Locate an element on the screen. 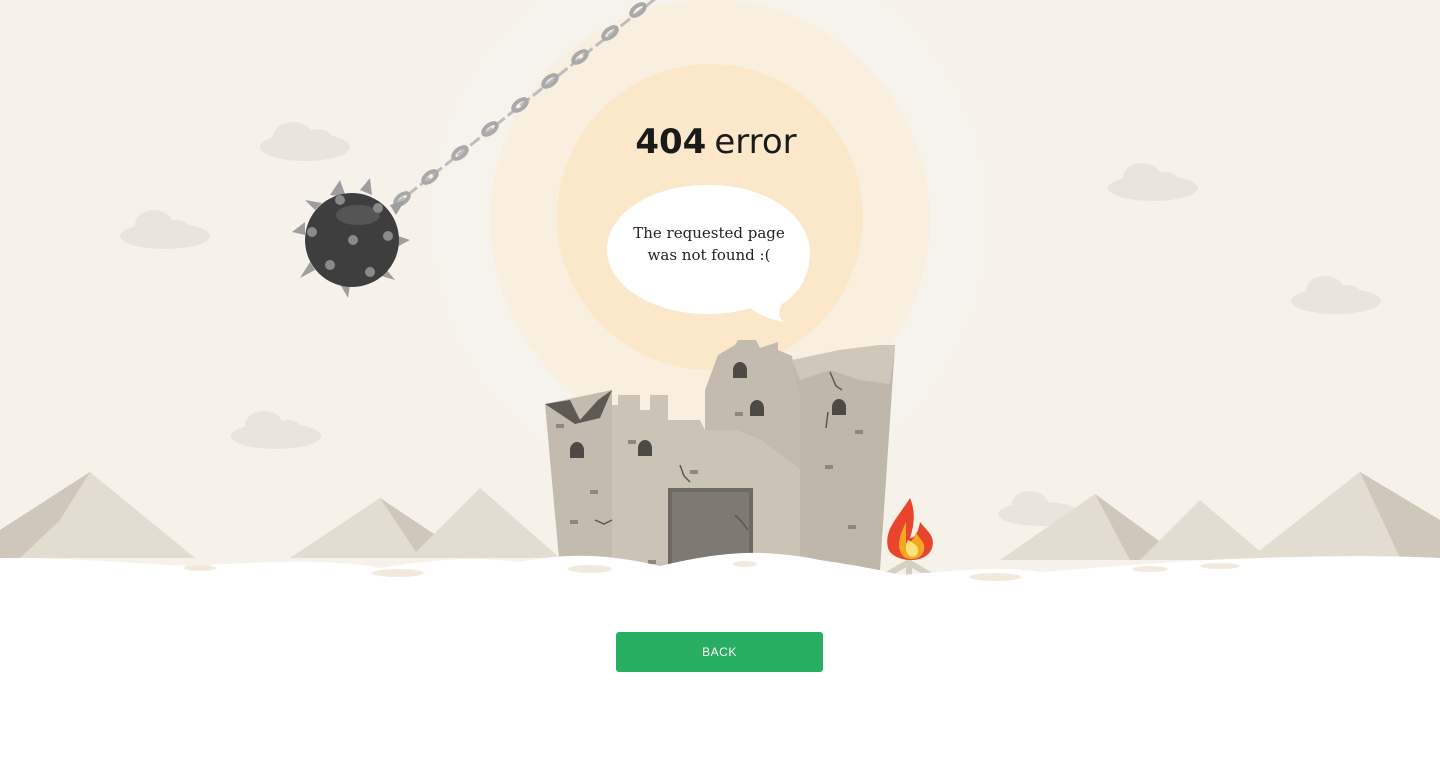  back-button: BACK is located at coordinates (719, 652).